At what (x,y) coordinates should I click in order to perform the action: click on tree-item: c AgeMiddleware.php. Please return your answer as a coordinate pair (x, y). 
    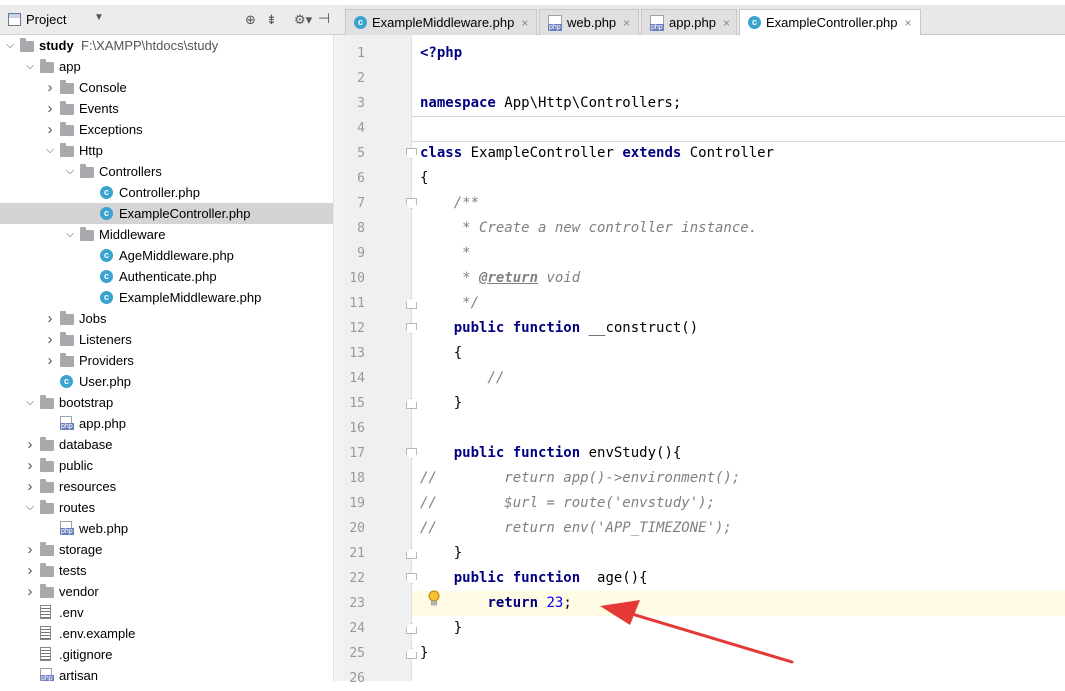
    Looking at the image, I should click on (171, 255).